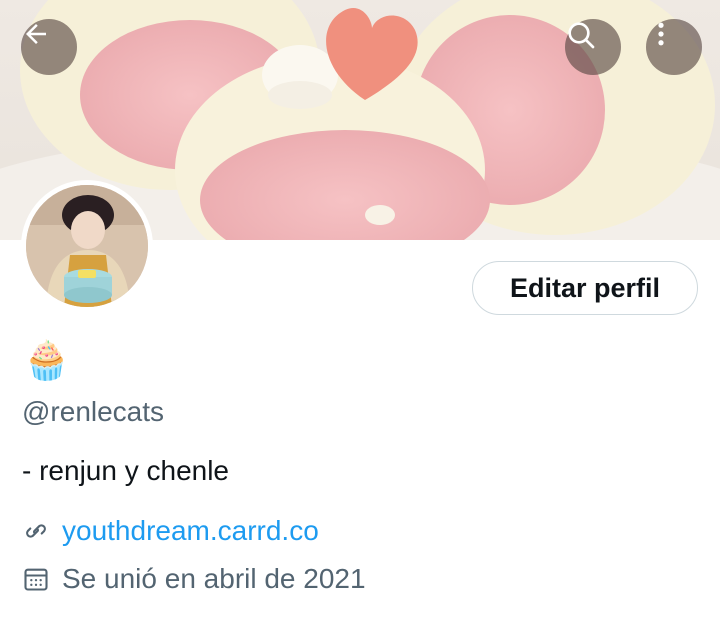 The width and height of the screenshot is (720, 618). I want to click on profile-link-row: youthdream.carrd.co, so click(170, 531).